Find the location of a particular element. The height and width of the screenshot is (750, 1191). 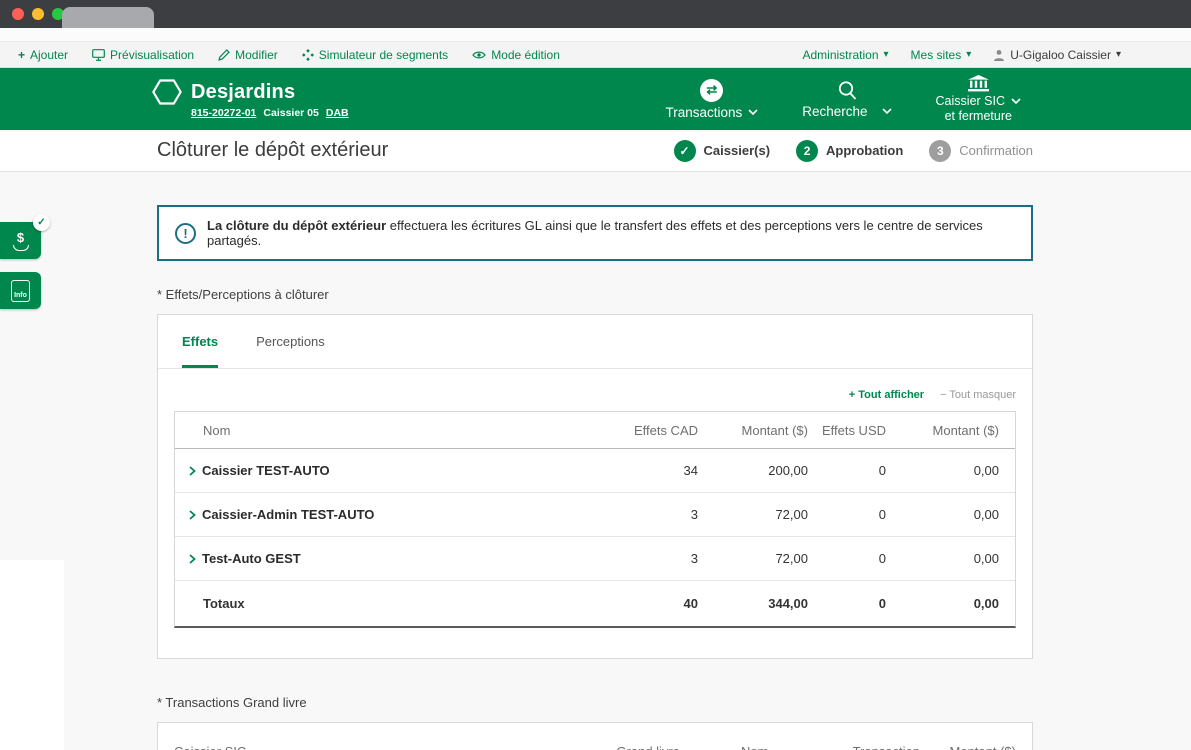

brand-name: Desjardins is located at coordinates (243, 91).